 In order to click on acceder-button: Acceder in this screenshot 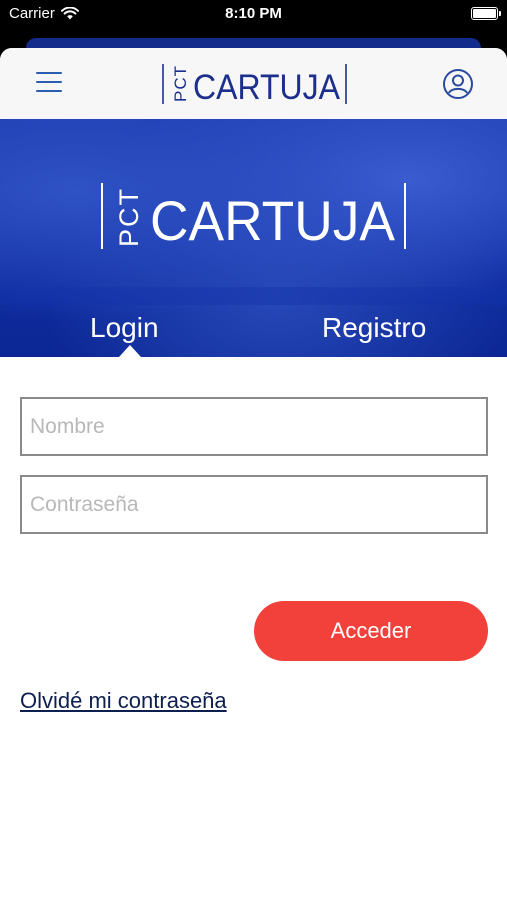, I will do `click(371, 631)`.